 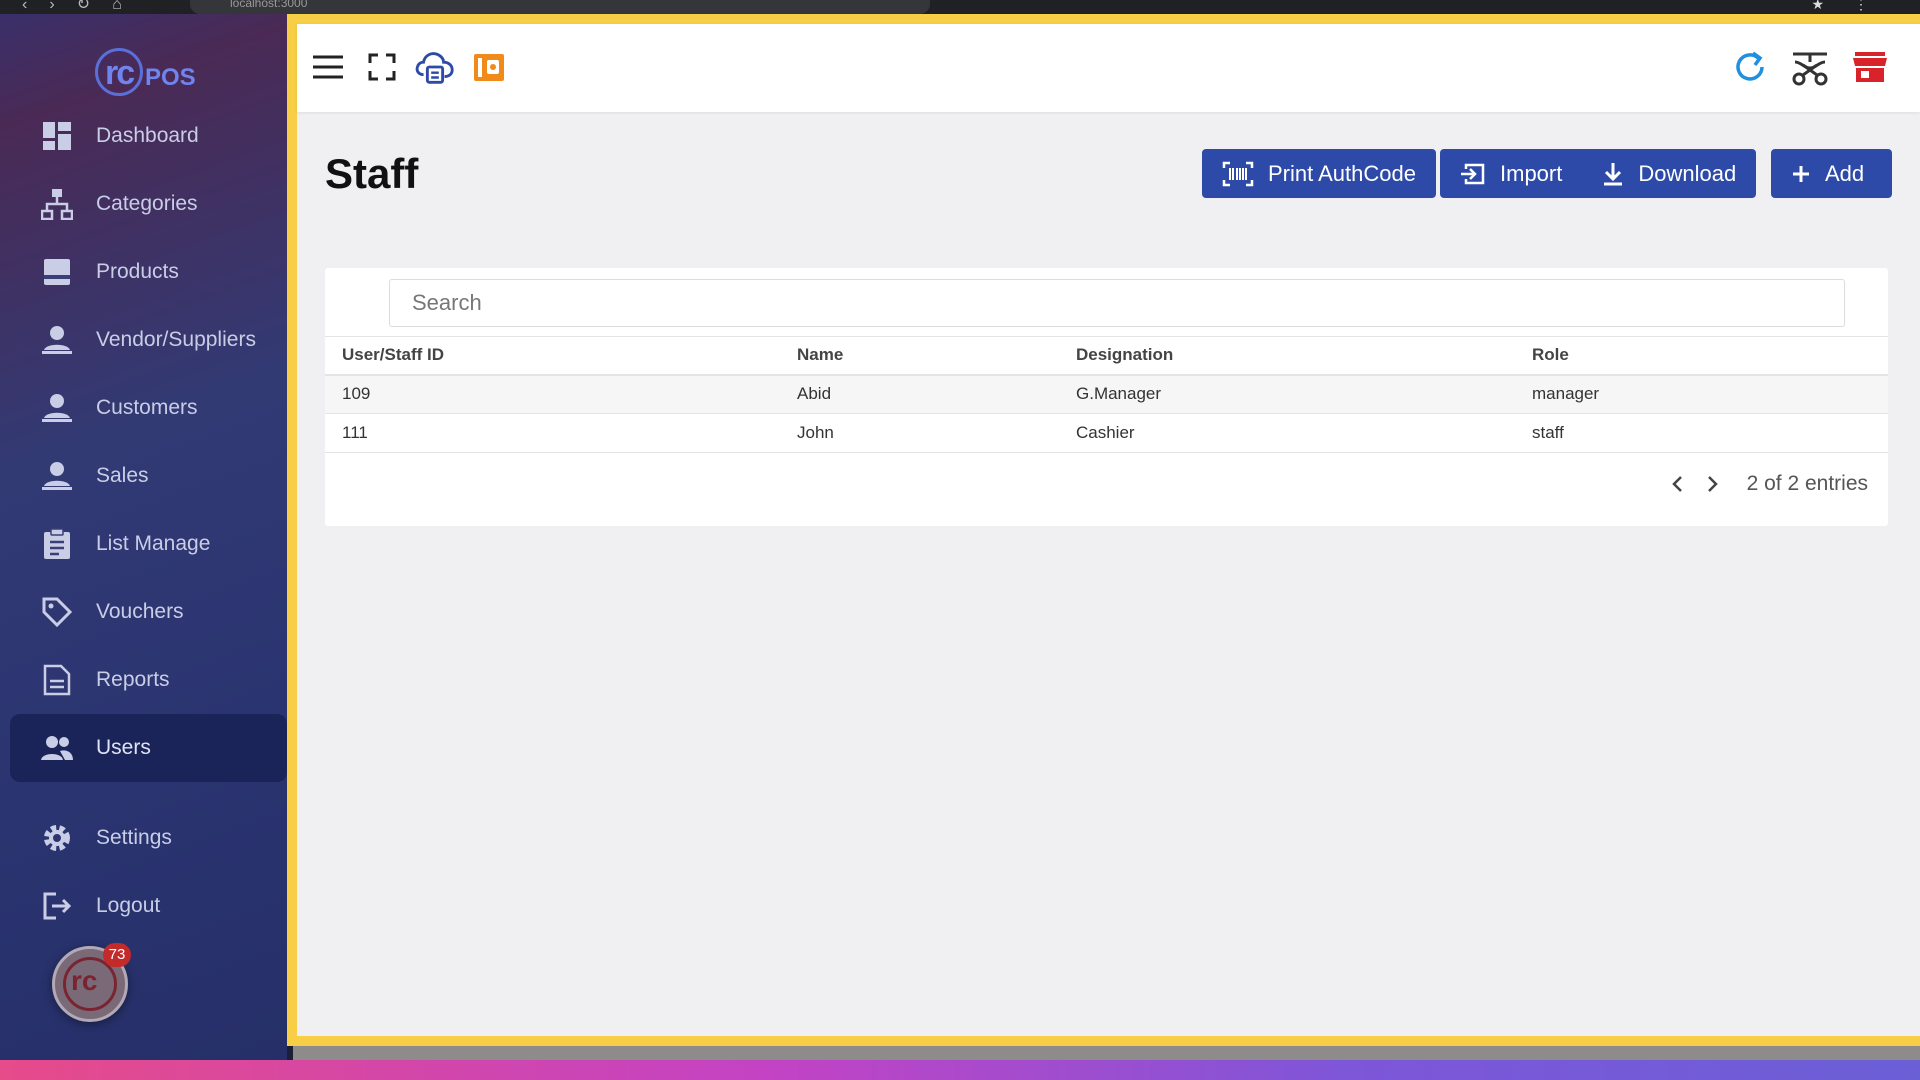 I want to click on sidebar-item-settings: Settings, so click(x=148, y=838).